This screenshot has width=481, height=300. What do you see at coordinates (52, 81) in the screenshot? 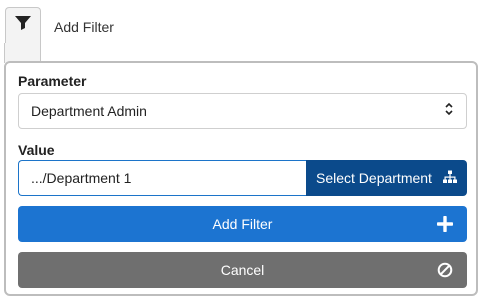
I see `parameter-label: Parameter` at bounding box center [52, 81].